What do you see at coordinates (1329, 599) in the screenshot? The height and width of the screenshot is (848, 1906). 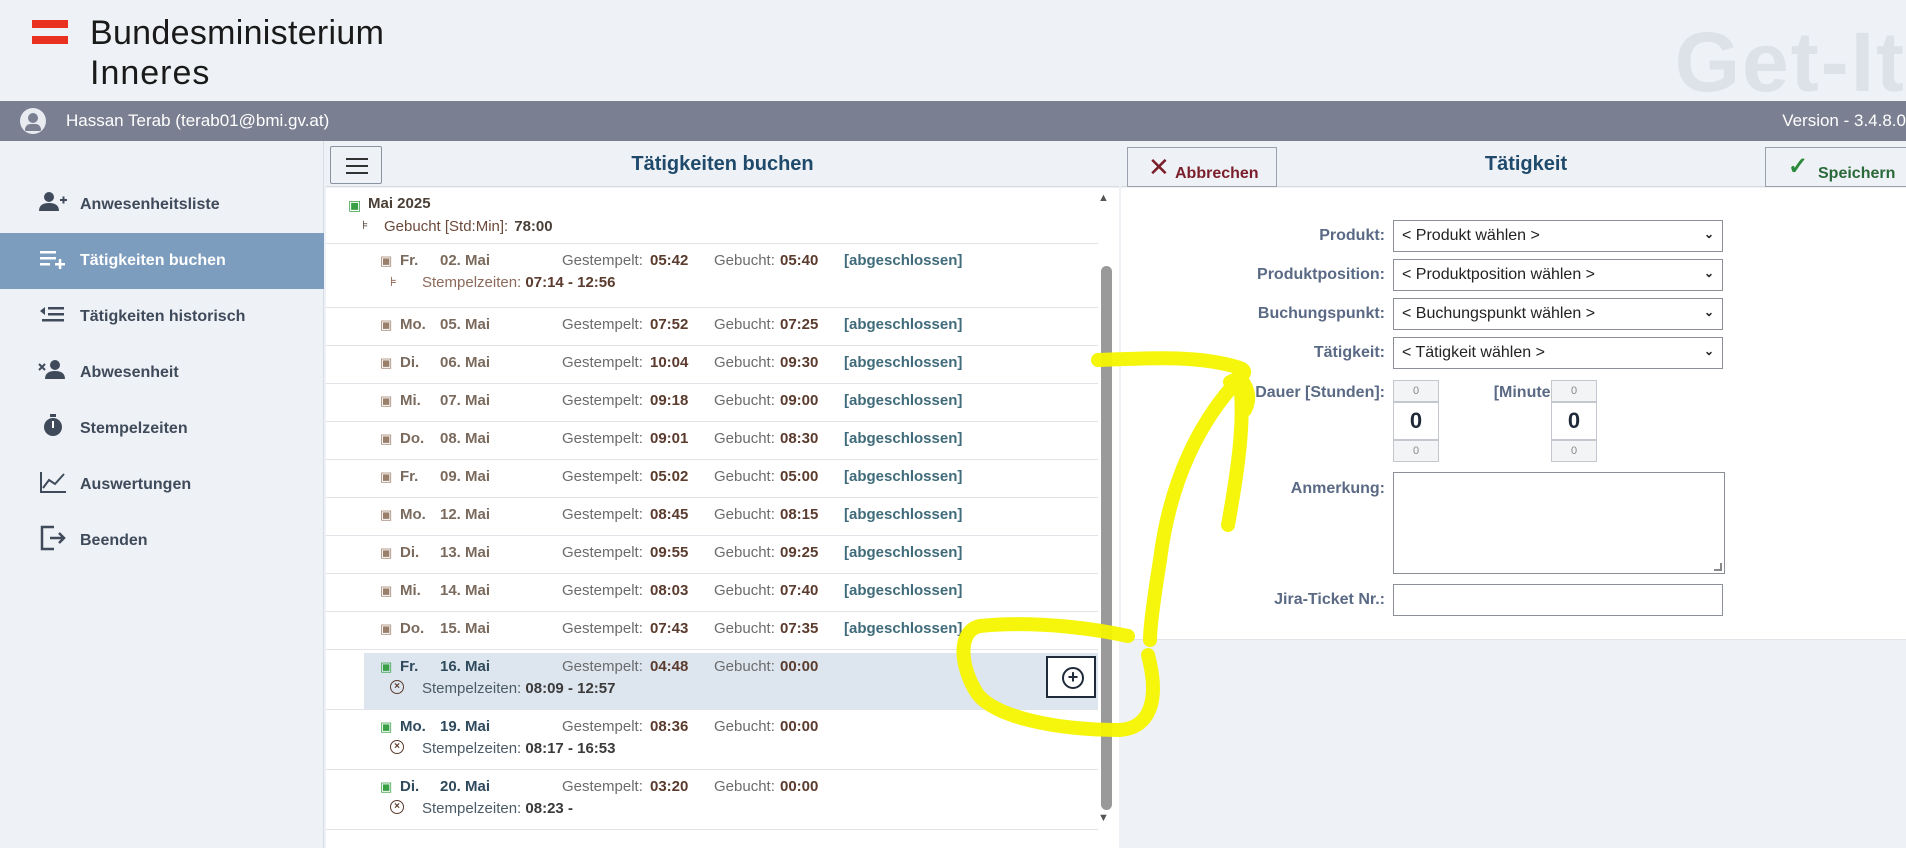 I see `jira-label: Jira-Ticket Nr.:` at bounding box center [1329, 599].